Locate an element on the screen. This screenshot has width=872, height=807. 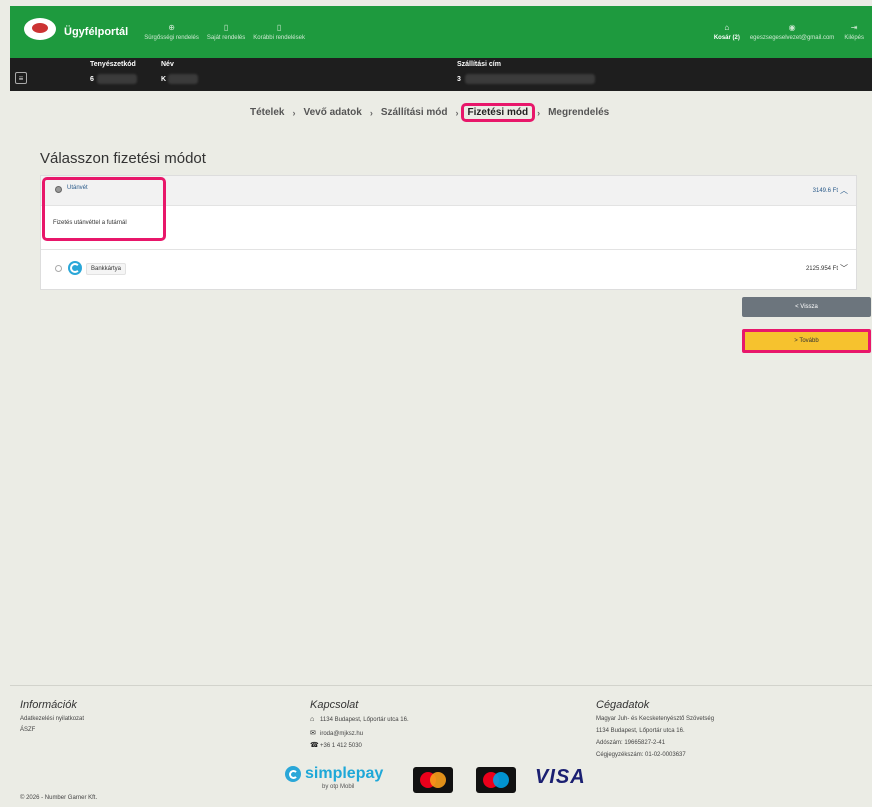
cart-icon: ⌂ is located at coordinates (727, 27).